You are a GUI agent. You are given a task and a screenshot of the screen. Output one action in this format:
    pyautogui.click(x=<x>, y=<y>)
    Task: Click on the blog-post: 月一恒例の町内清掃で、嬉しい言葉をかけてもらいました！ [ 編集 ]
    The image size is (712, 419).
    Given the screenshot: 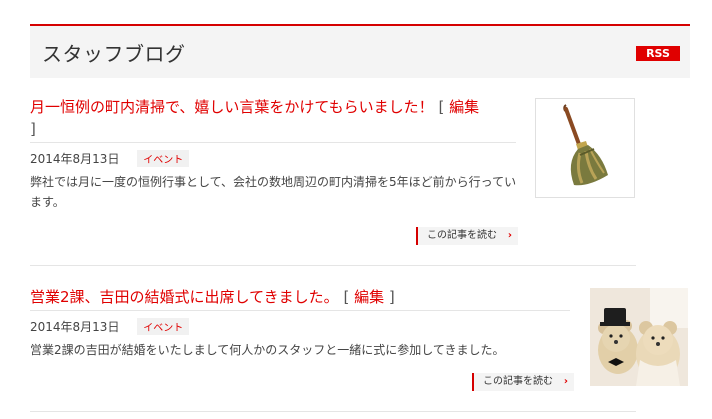 What is the action you would take?
    pyautogui.click(x=275, y=118)
    